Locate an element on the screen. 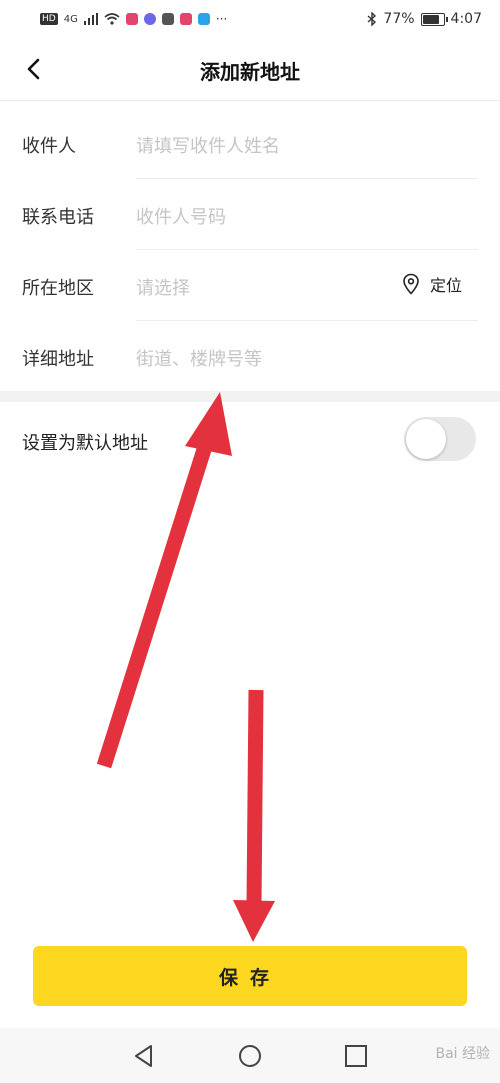 The width and height of the screenshot is (500, 1083). recipient-row: 收件人 请填写收件人姓名 is located at coordinates (250, 143).